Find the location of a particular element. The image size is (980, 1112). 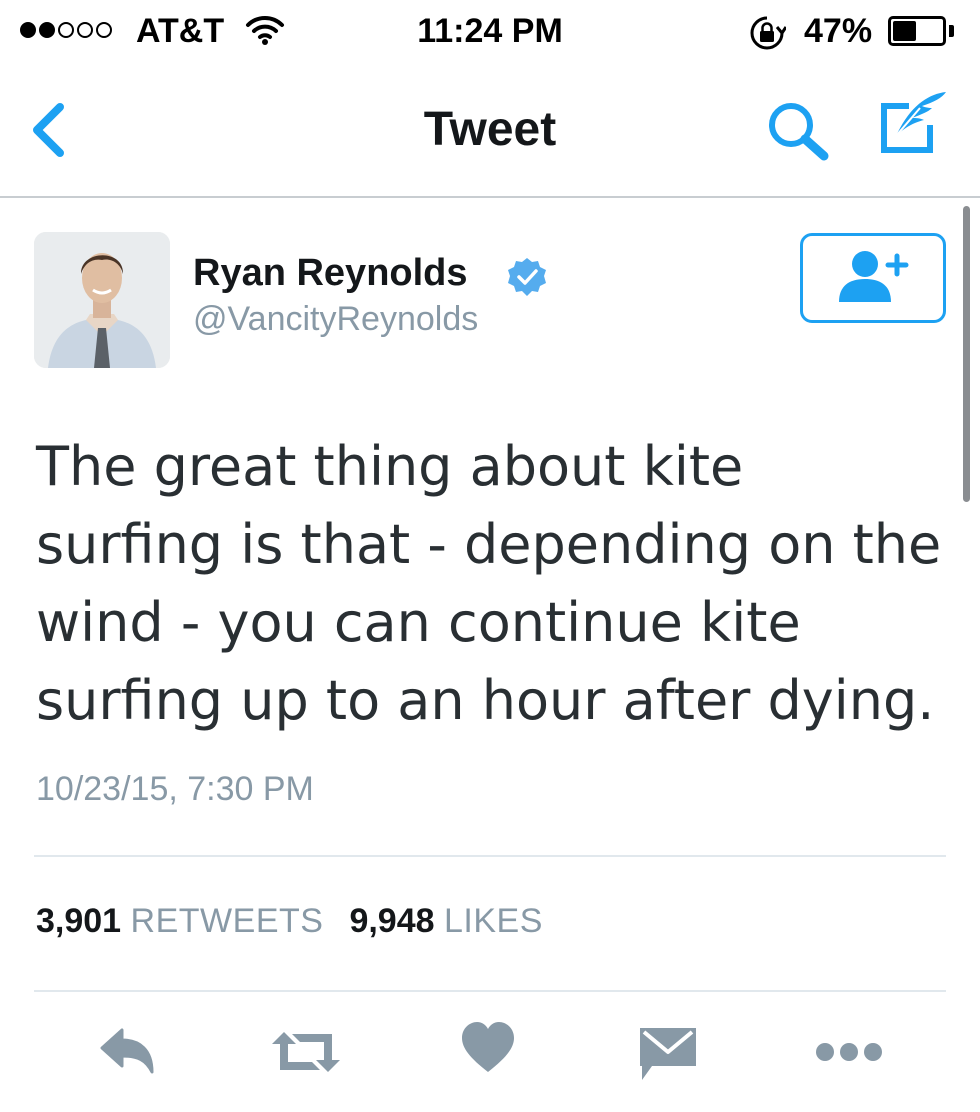

retweets-stat: 3,901 RETWEETS is located at coordinates (179, 921).